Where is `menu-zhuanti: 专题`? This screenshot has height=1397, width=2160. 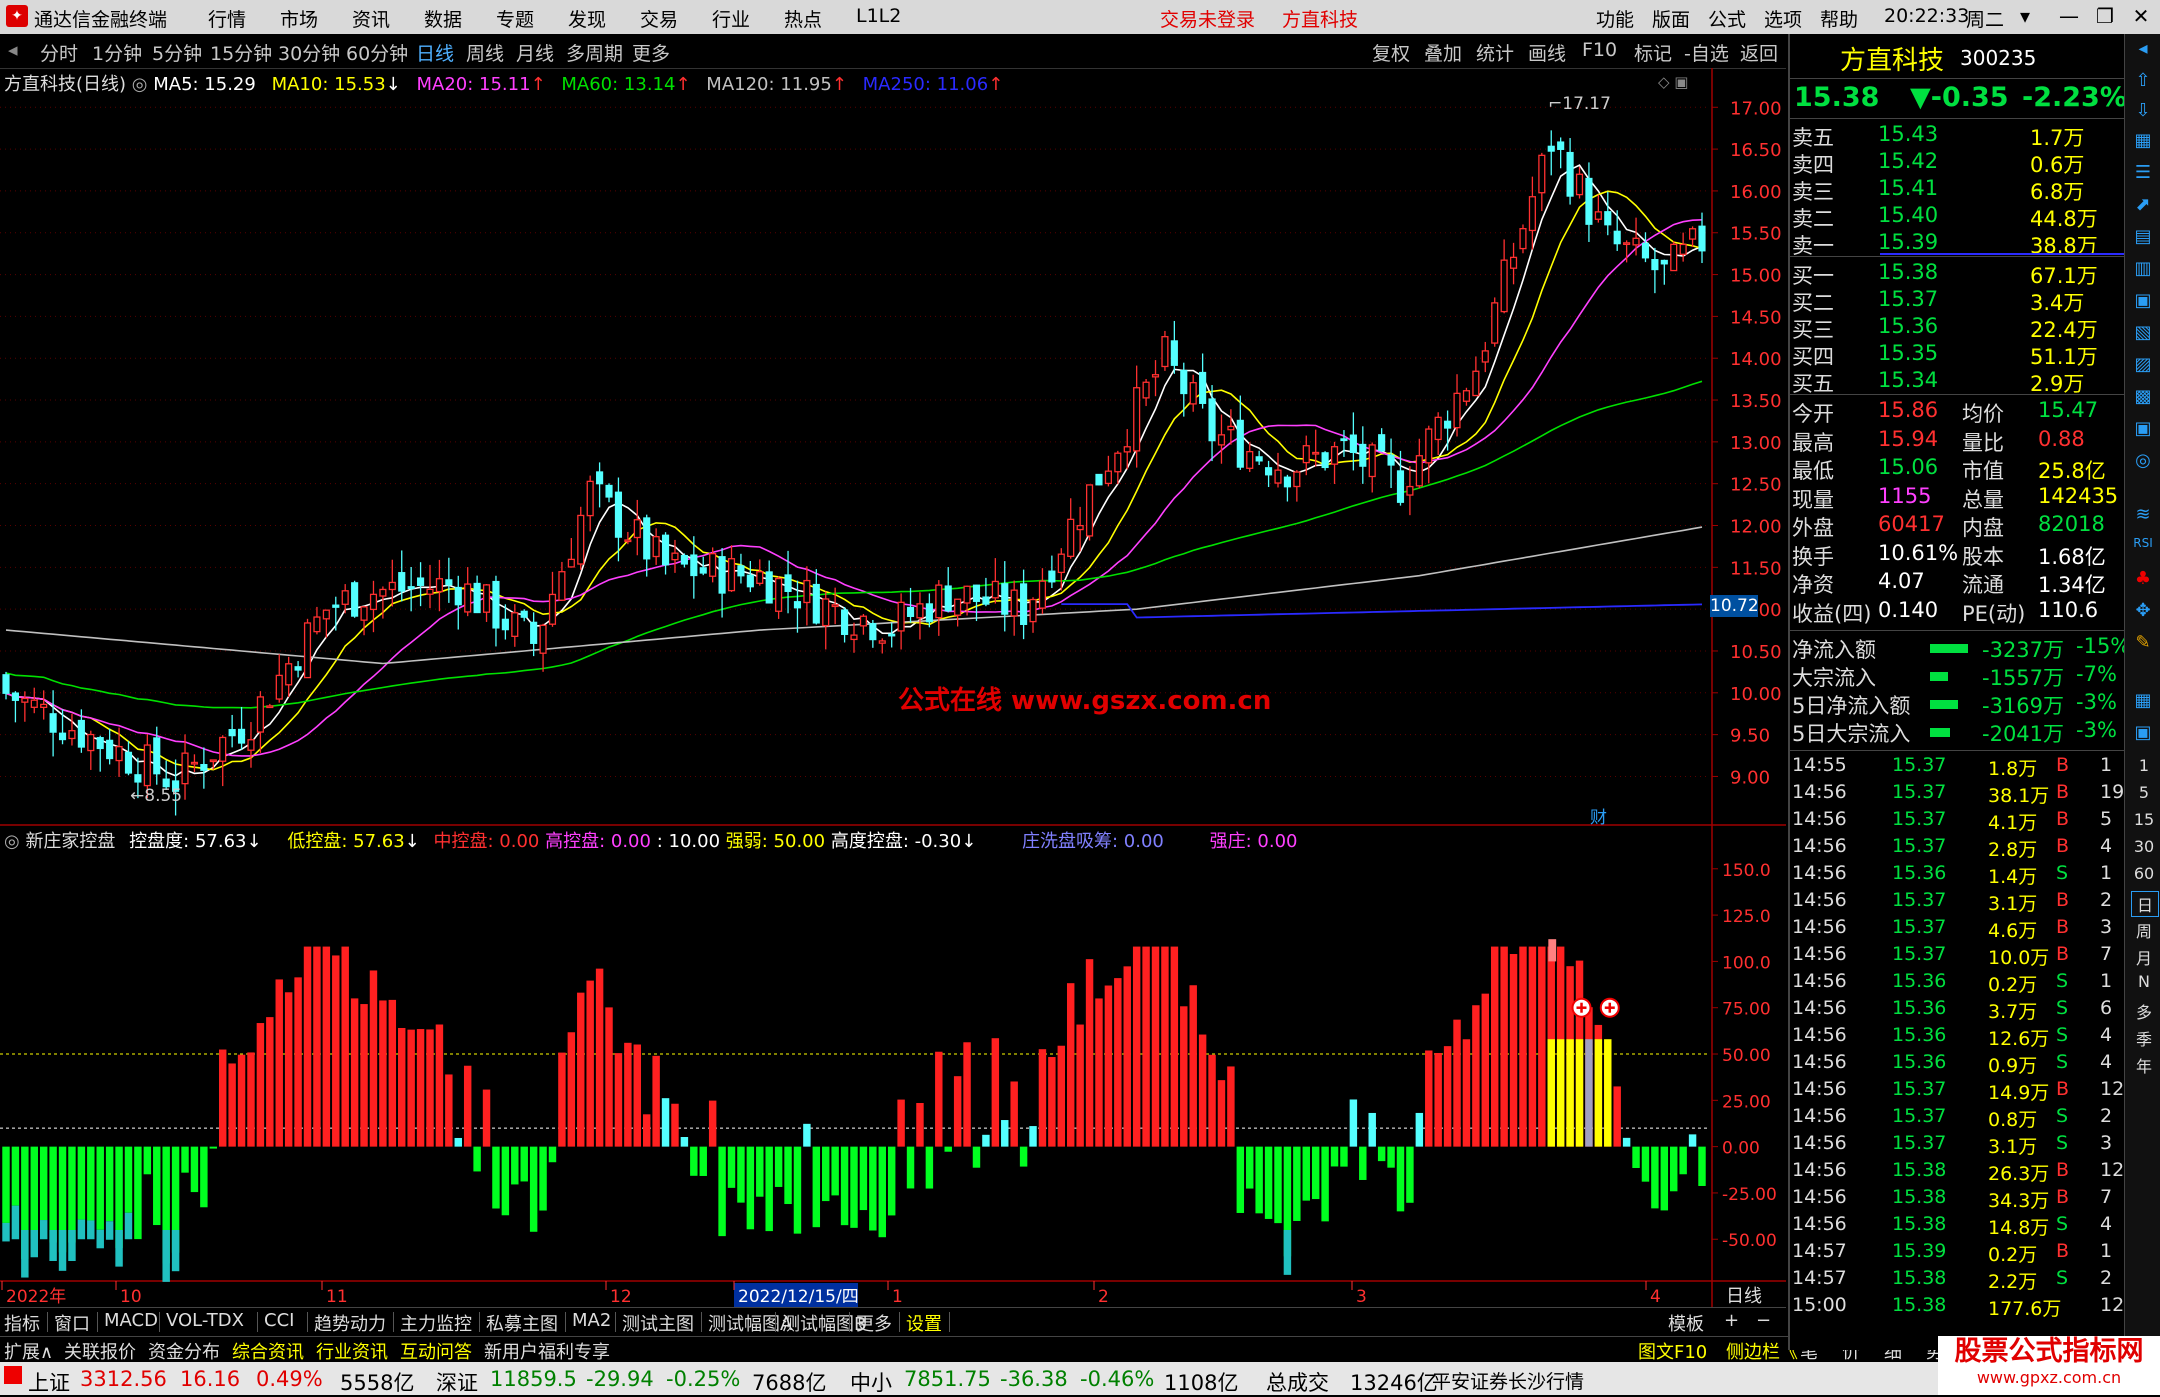
menu-zhuanti: 专题 is located at coordinates (515, 18).